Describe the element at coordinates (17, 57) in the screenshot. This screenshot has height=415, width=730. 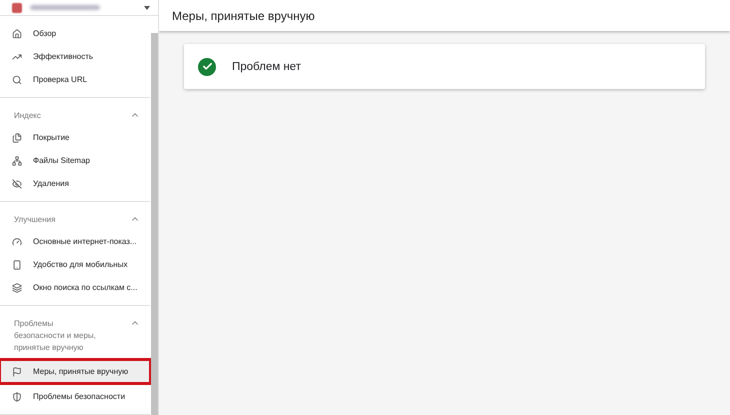
I see `trend-icon` at that location.